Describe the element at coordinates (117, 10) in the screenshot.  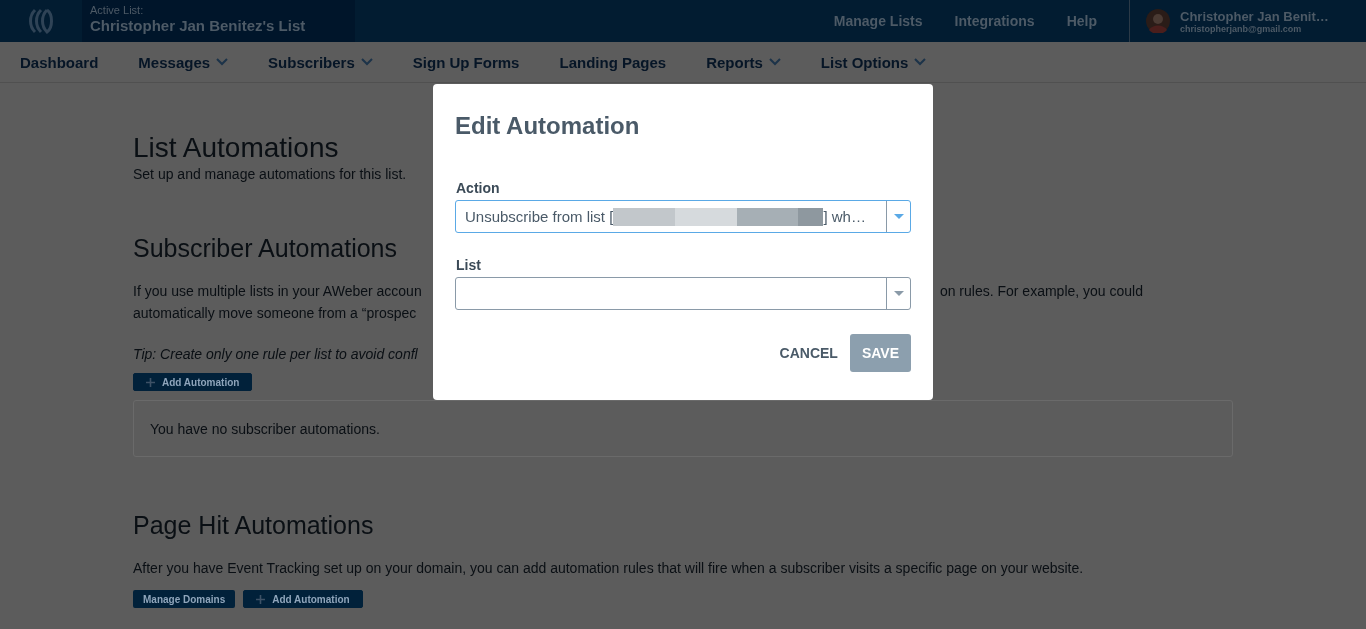
I see `active-list-label: Active List:` at that location.